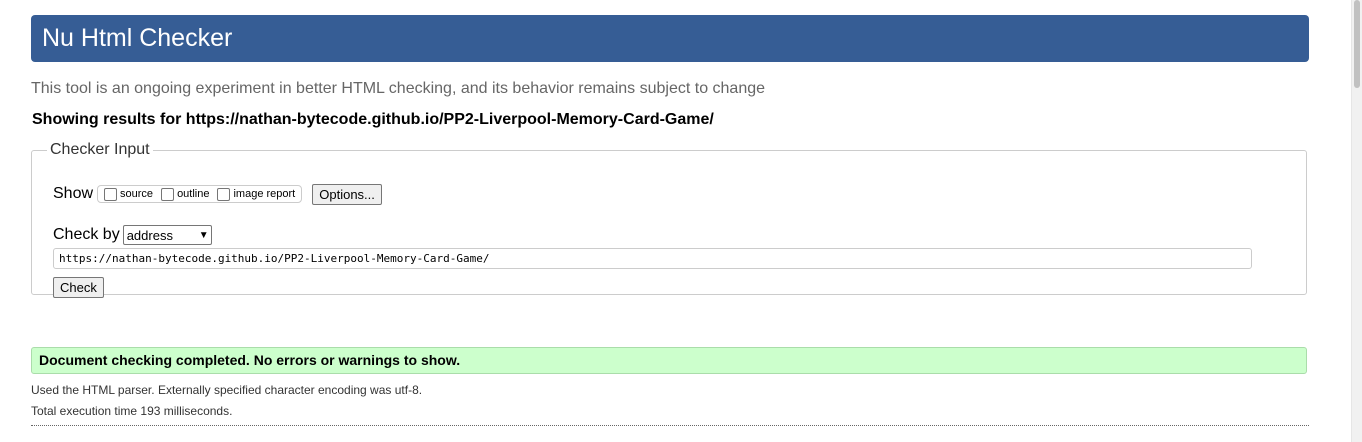 This screenshot has height=442, width=1362. I want to click on show-outline-option: outline, so click(184, 194).